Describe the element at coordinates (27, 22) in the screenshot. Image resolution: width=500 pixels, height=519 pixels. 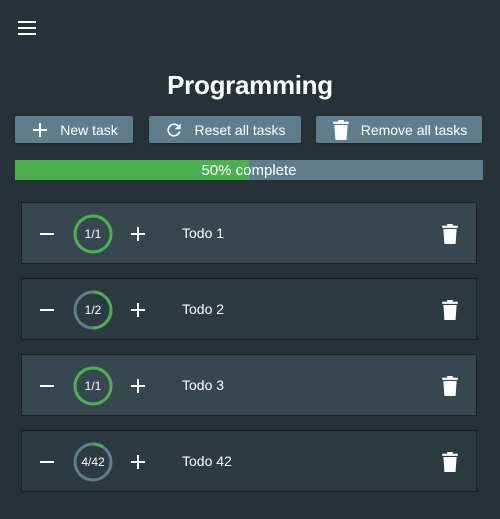
I see `hamburger-menu-icon` at that location.